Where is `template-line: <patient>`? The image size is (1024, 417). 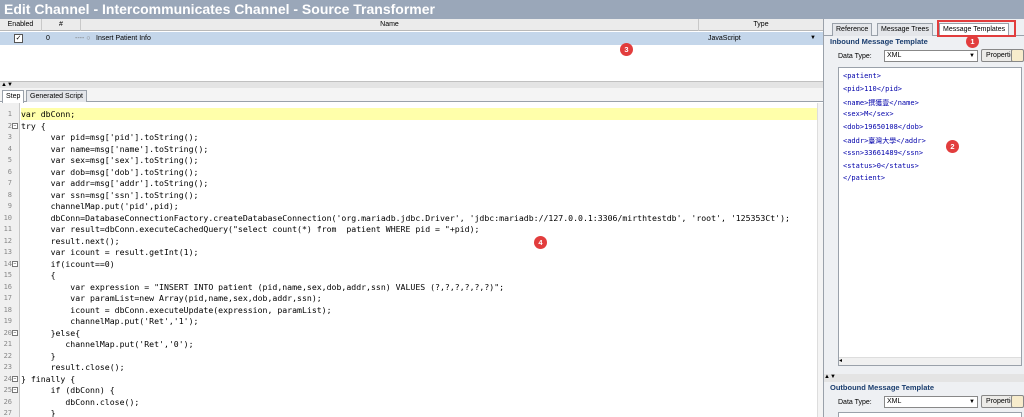 template-line: <patient> is located at coordinates (862, 76).